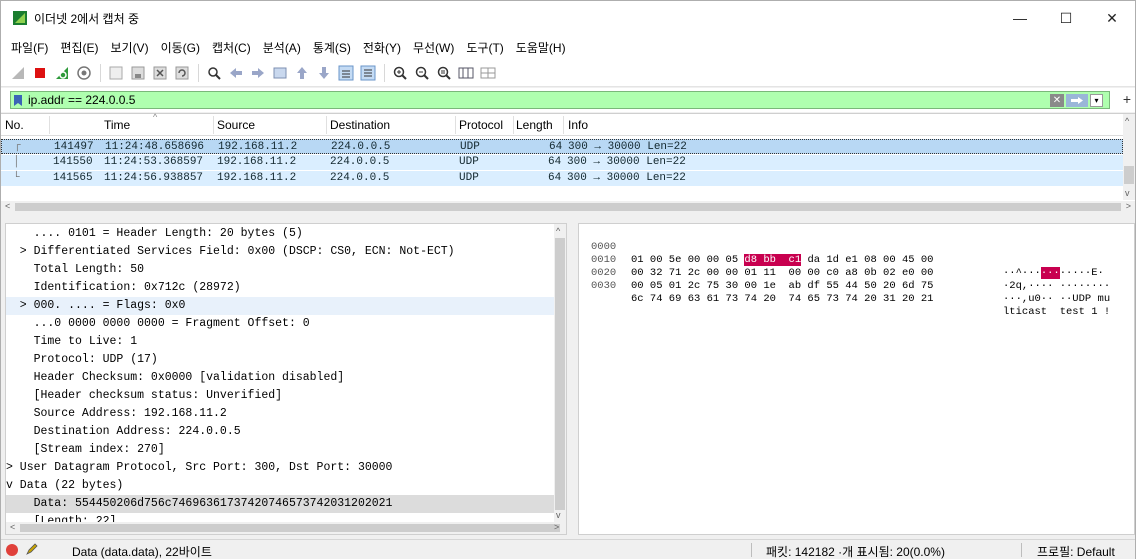 The height and width of the screenshot is (560, 1136). Describe the element at coordinates (137, 73) in the screenshot. I see `save-file-icon` at that location.